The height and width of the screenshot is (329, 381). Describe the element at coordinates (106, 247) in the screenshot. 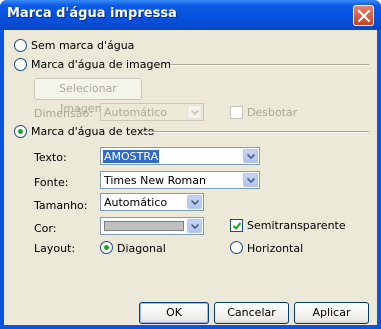

I see `layout-diagonal-radio` at that location.